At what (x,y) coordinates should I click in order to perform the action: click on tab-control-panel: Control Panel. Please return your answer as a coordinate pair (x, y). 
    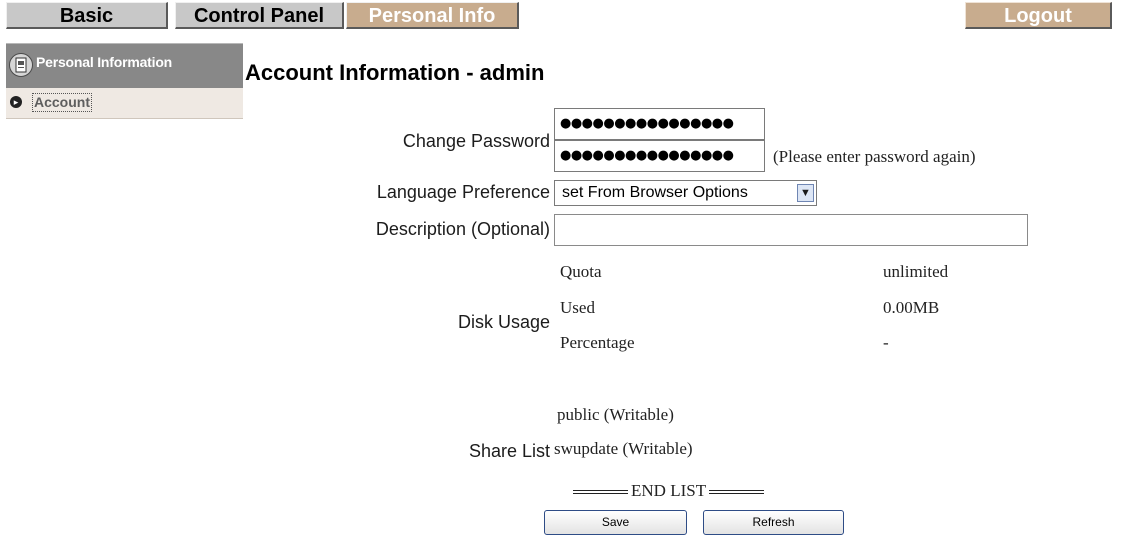
    Looking at the image, I should click on (259, 15).